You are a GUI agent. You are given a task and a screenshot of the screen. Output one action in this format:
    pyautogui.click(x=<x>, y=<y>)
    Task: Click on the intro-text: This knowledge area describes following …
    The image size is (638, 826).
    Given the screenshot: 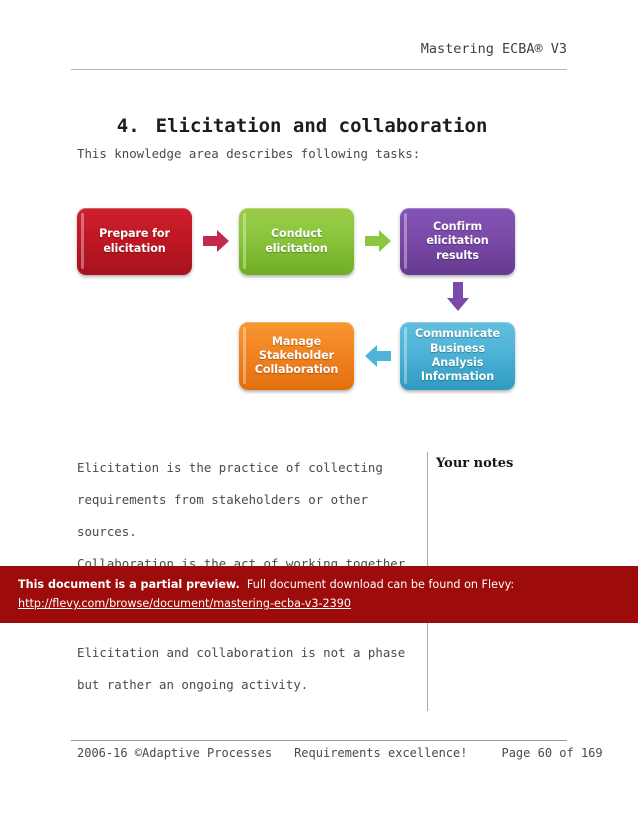 What is the action you would take?
    pyautogui.click(x=249, y=153)
    